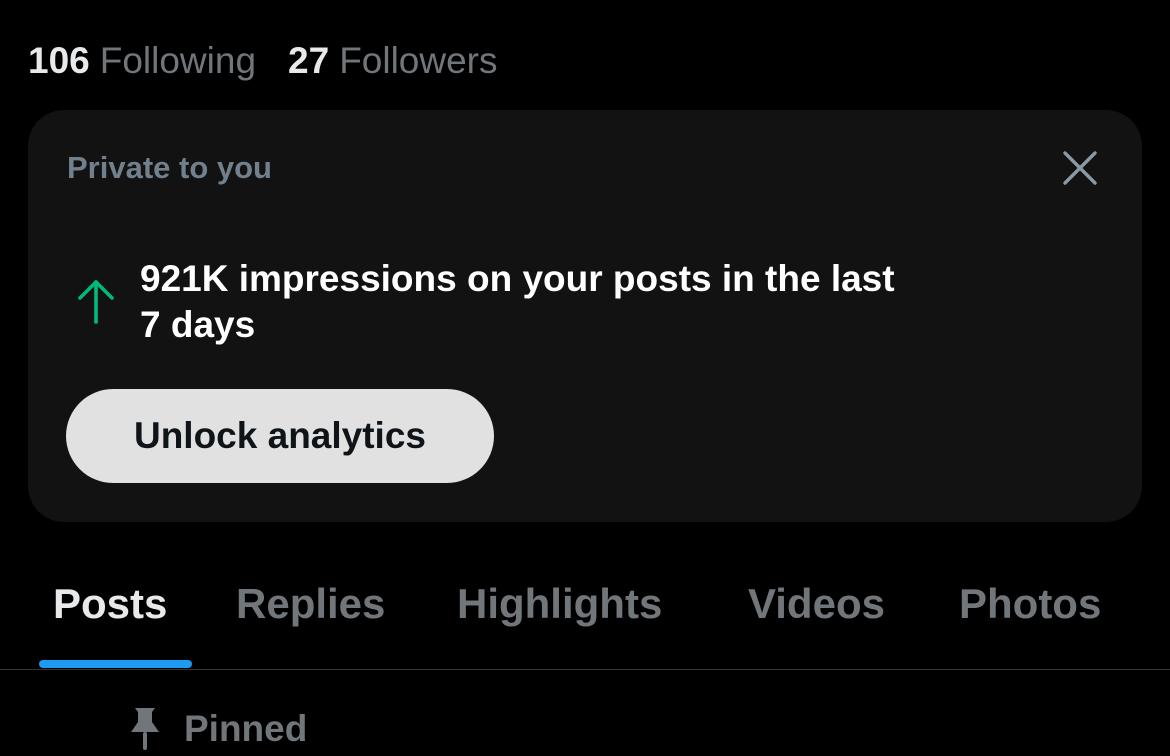 The width and height of the screenshot is (1170, 756). Describe the element at coordinates (263, 61) in the screenshot. I see `follow-stats: 106 Following 27 Followers` at that location.